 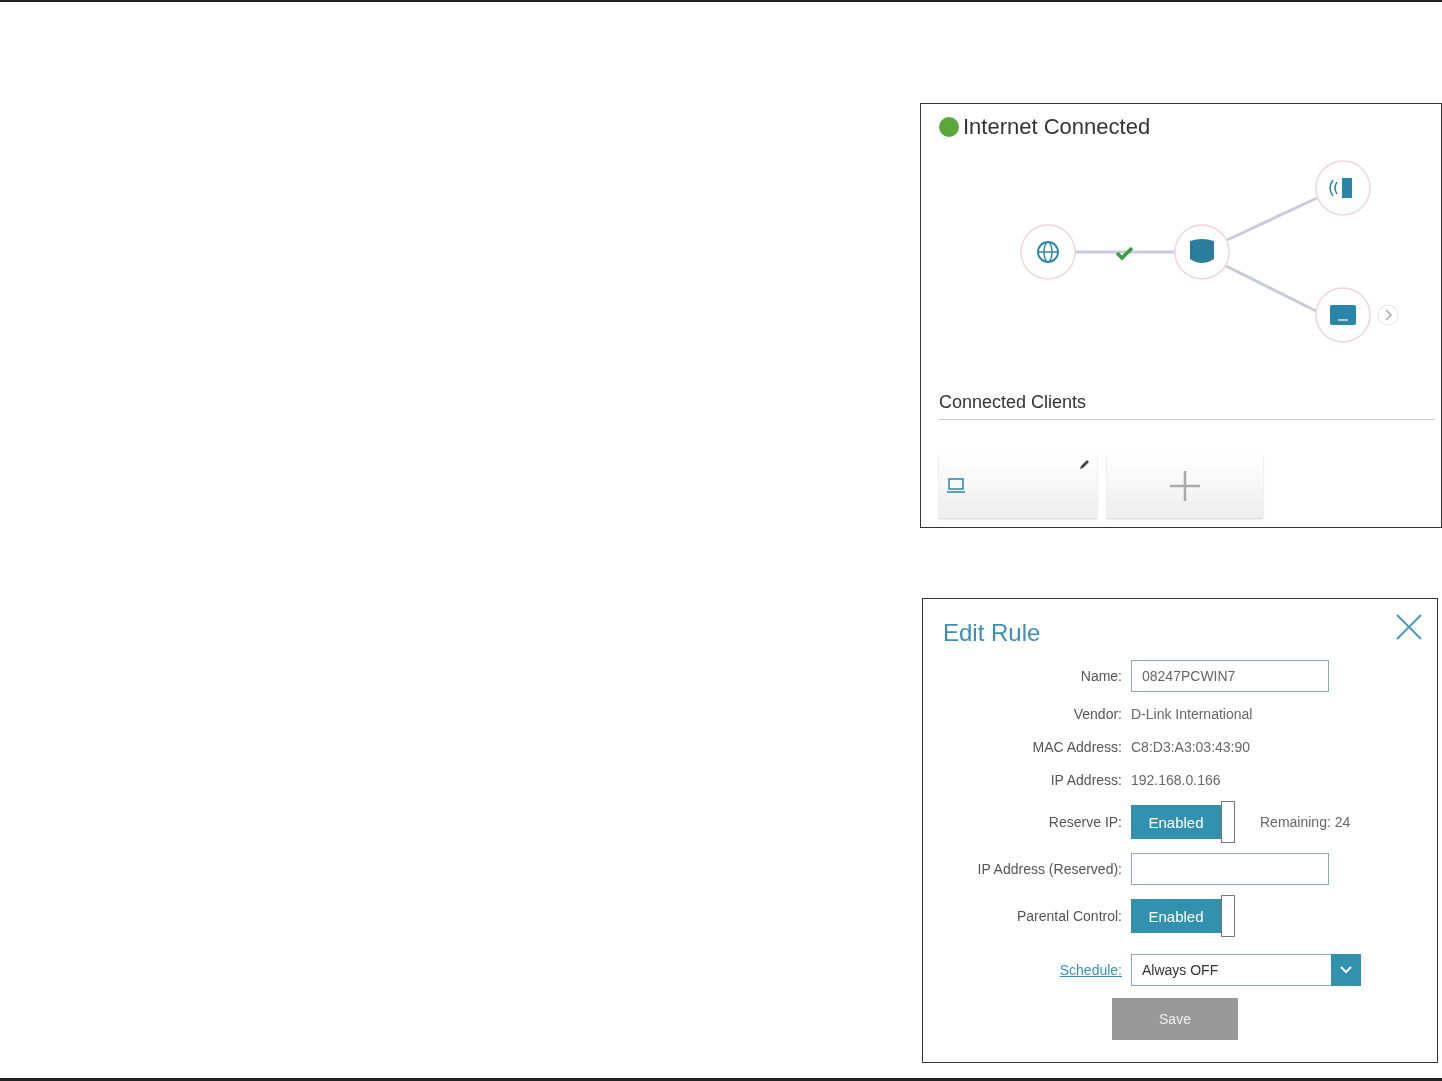 What do you see at coordinates (1049, 869) in the screenshot?
I see `field-label: IP Address (Reserved):` at bounding box center [1049, 869].